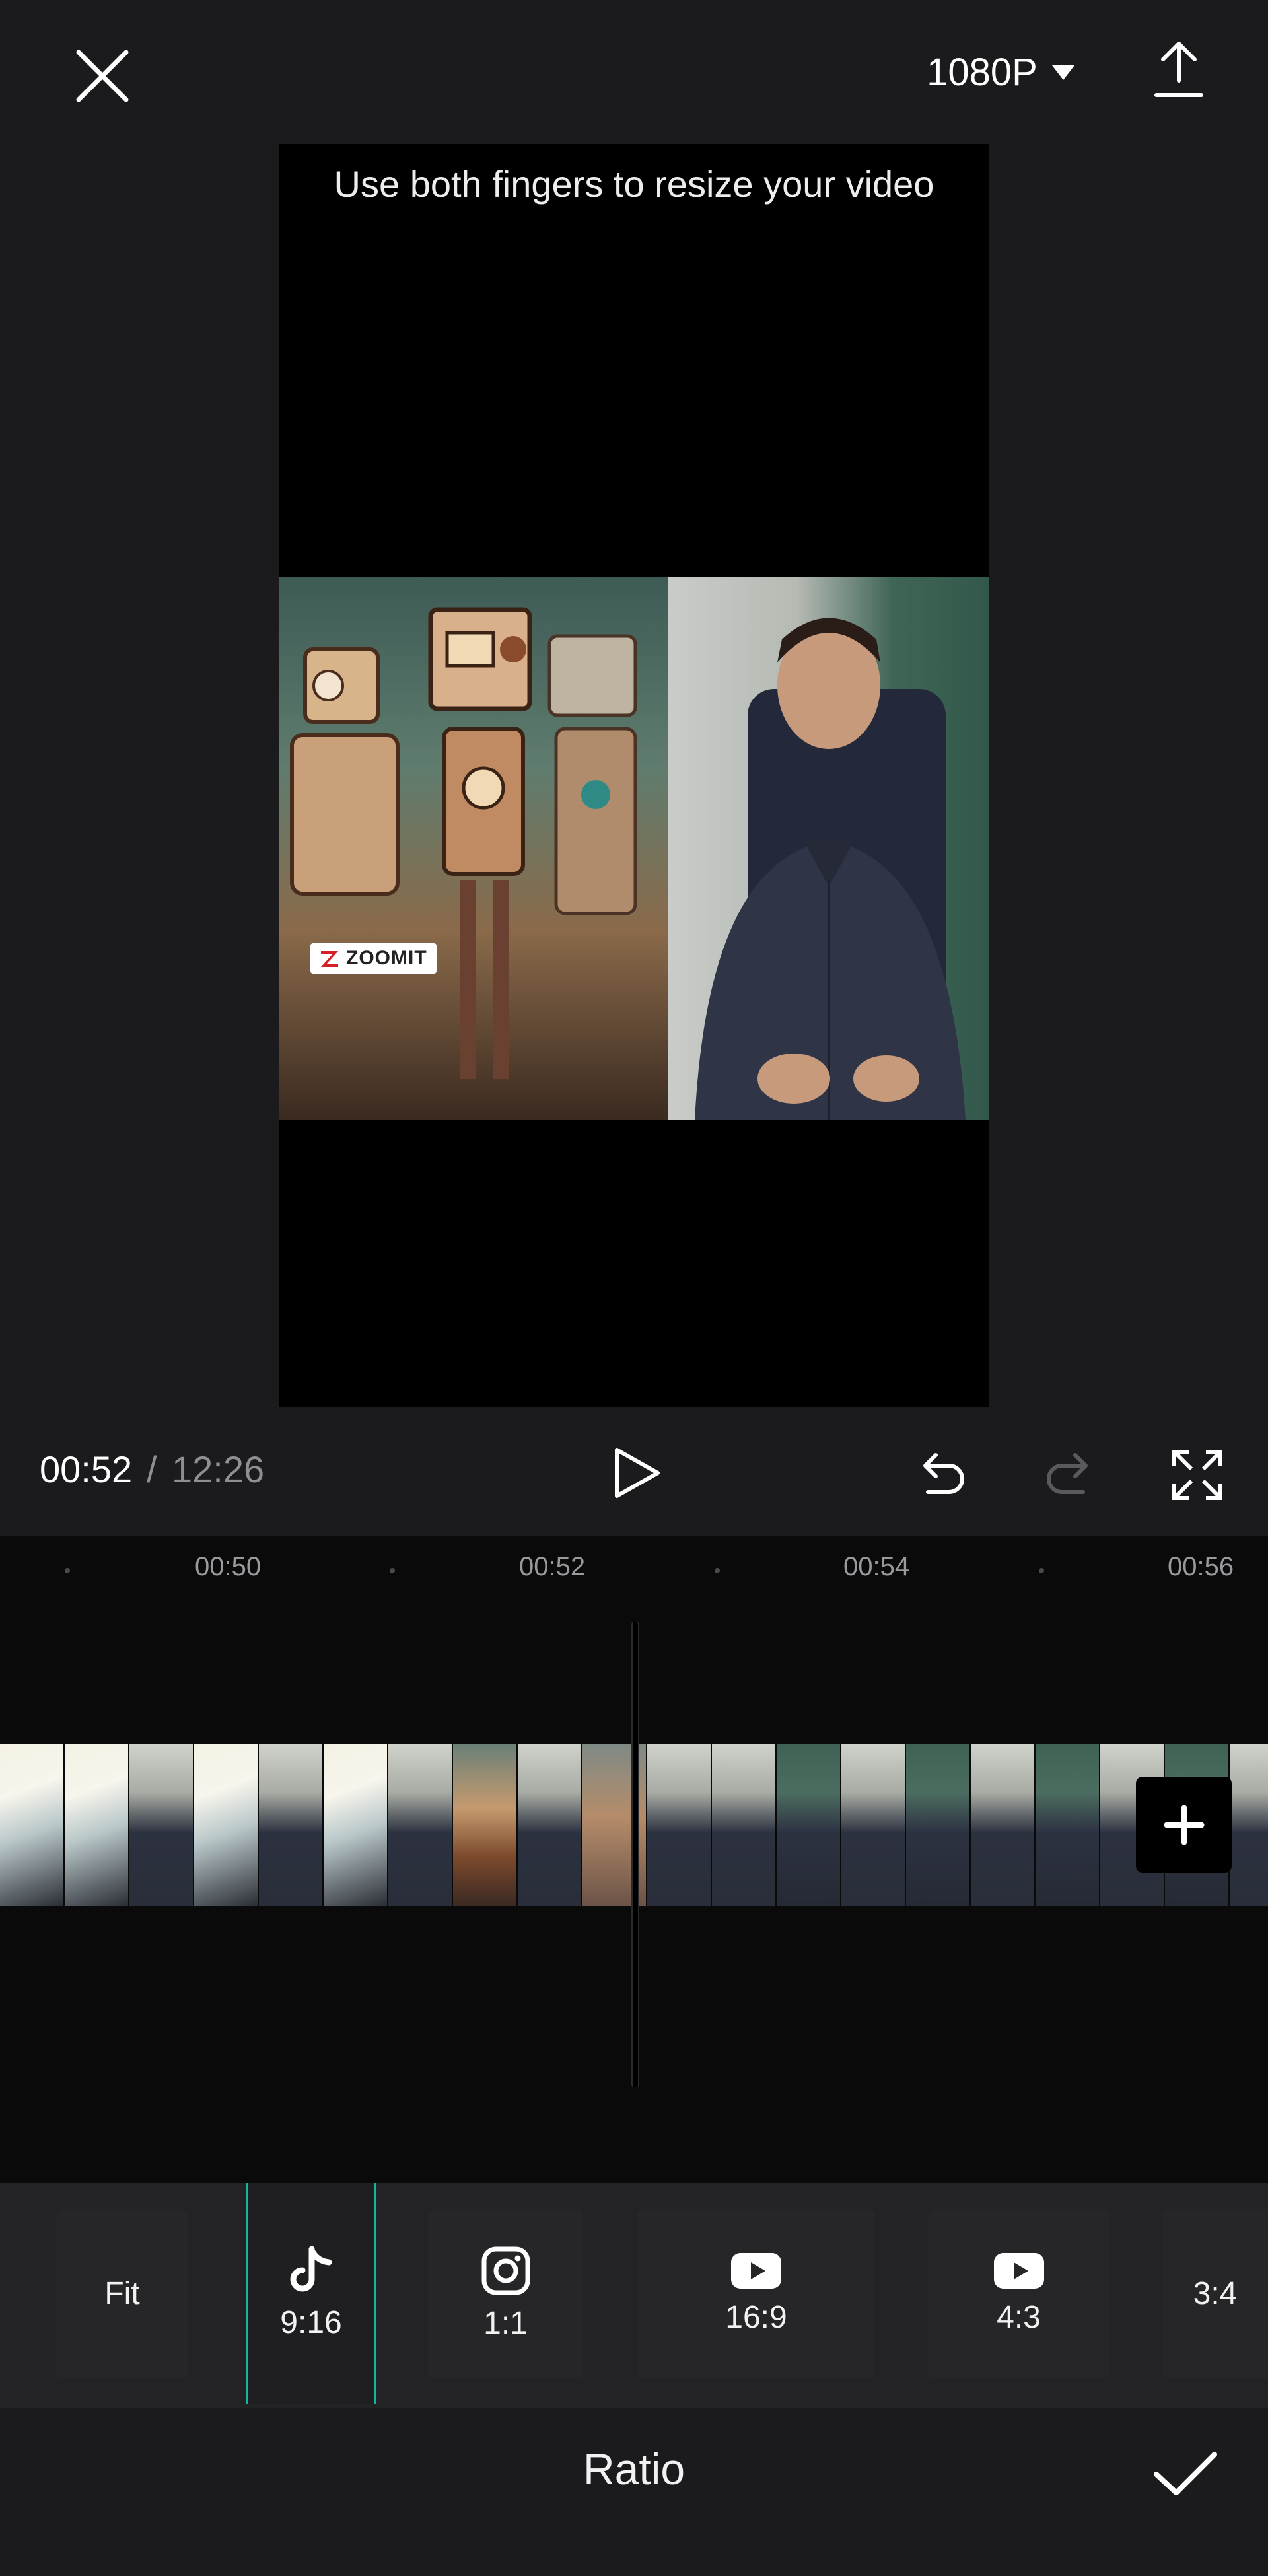  Describe the element at coordinates (634, 184) in the screenshot. I see `resize-hint: Use both fingers to resize your video` at that location.